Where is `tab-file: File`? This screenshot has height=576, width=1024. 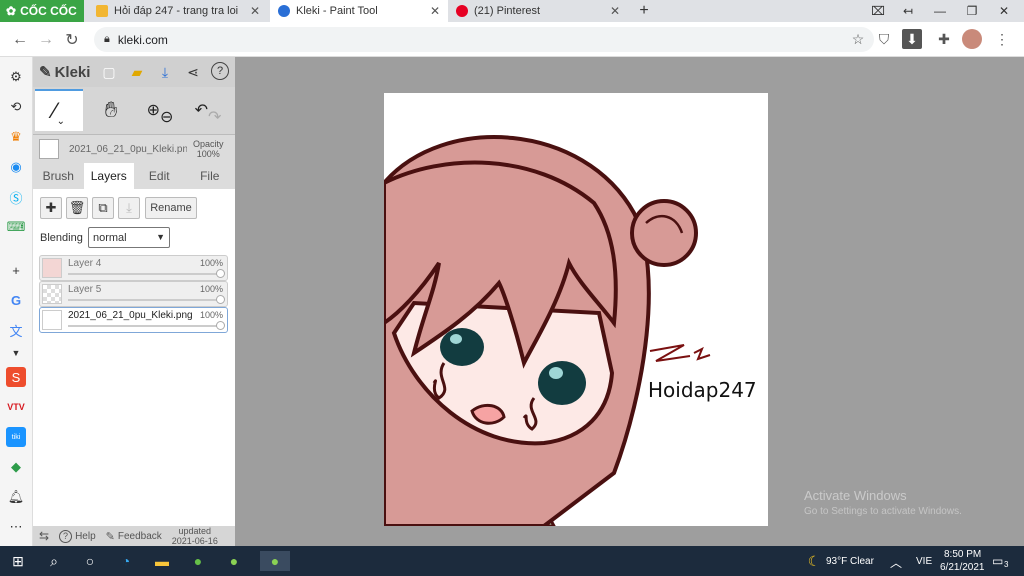
tab-file: File is located at coordinates (210, 176).